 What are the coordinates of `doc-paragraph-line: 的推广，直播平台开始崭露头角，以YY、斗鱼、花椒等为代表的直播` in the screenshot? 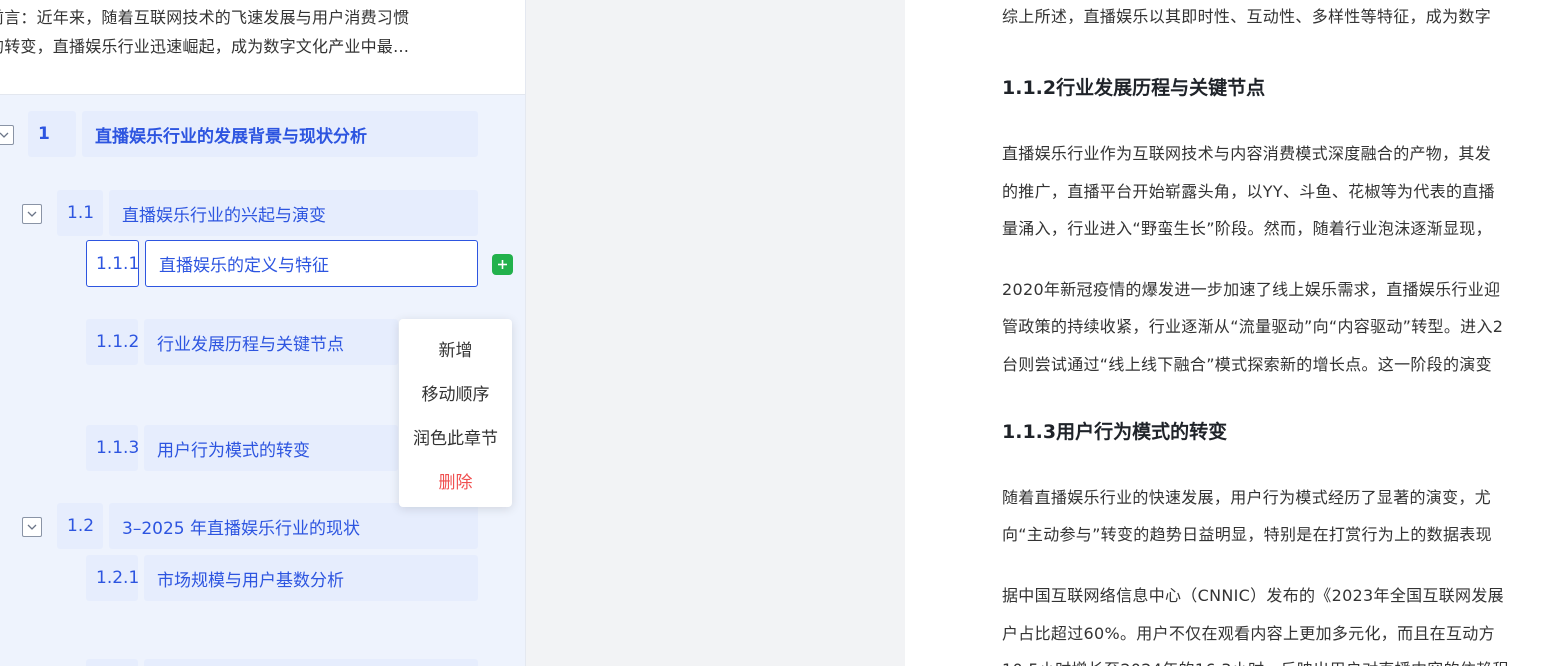 It's located at (1248, 191).